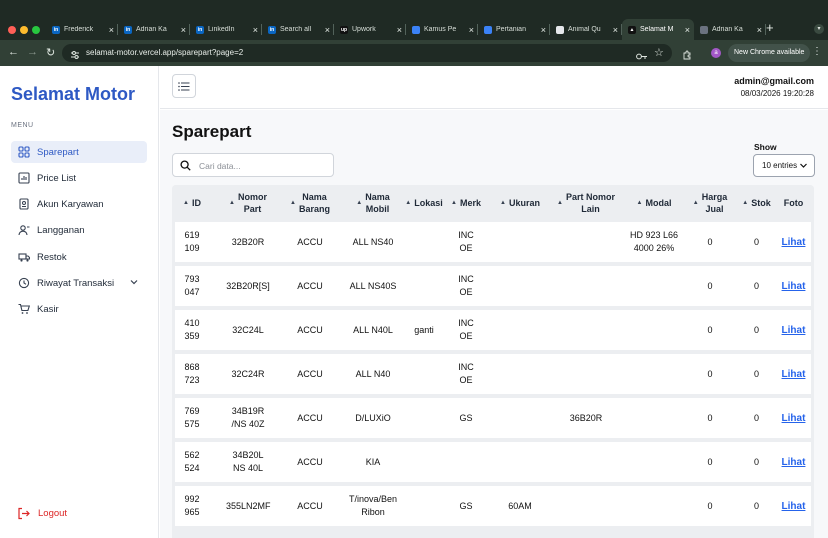  What do you see at coordinates (79, 257) in the screenshot?
I see `sidebar-item-restok: Restok` at bounding box center [79, 257].